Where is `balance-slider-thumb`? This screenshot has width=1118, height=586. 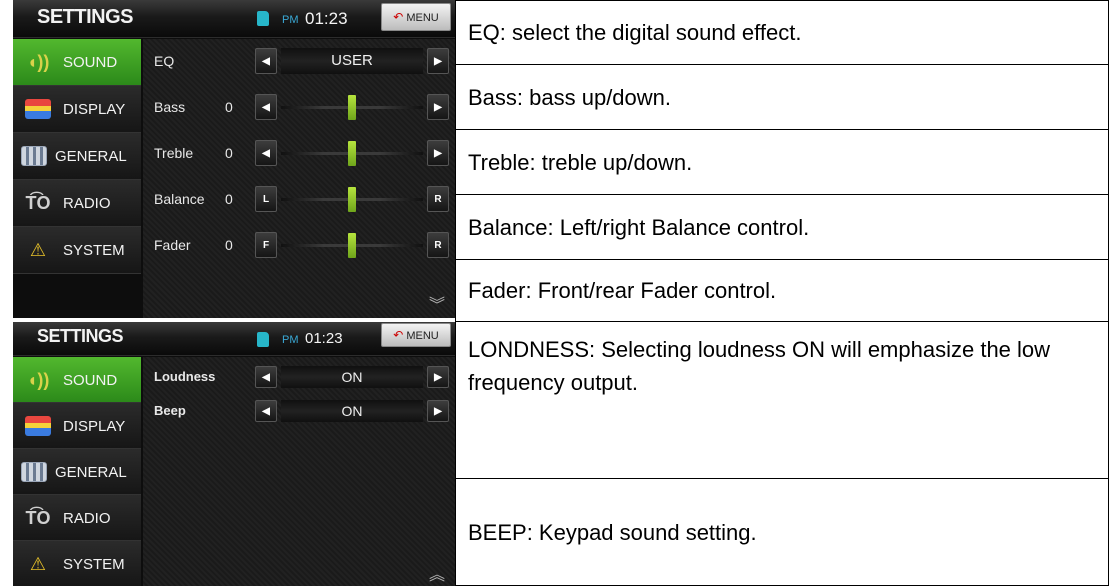
balance-slider-thumb is located at coordinates (352, 199).